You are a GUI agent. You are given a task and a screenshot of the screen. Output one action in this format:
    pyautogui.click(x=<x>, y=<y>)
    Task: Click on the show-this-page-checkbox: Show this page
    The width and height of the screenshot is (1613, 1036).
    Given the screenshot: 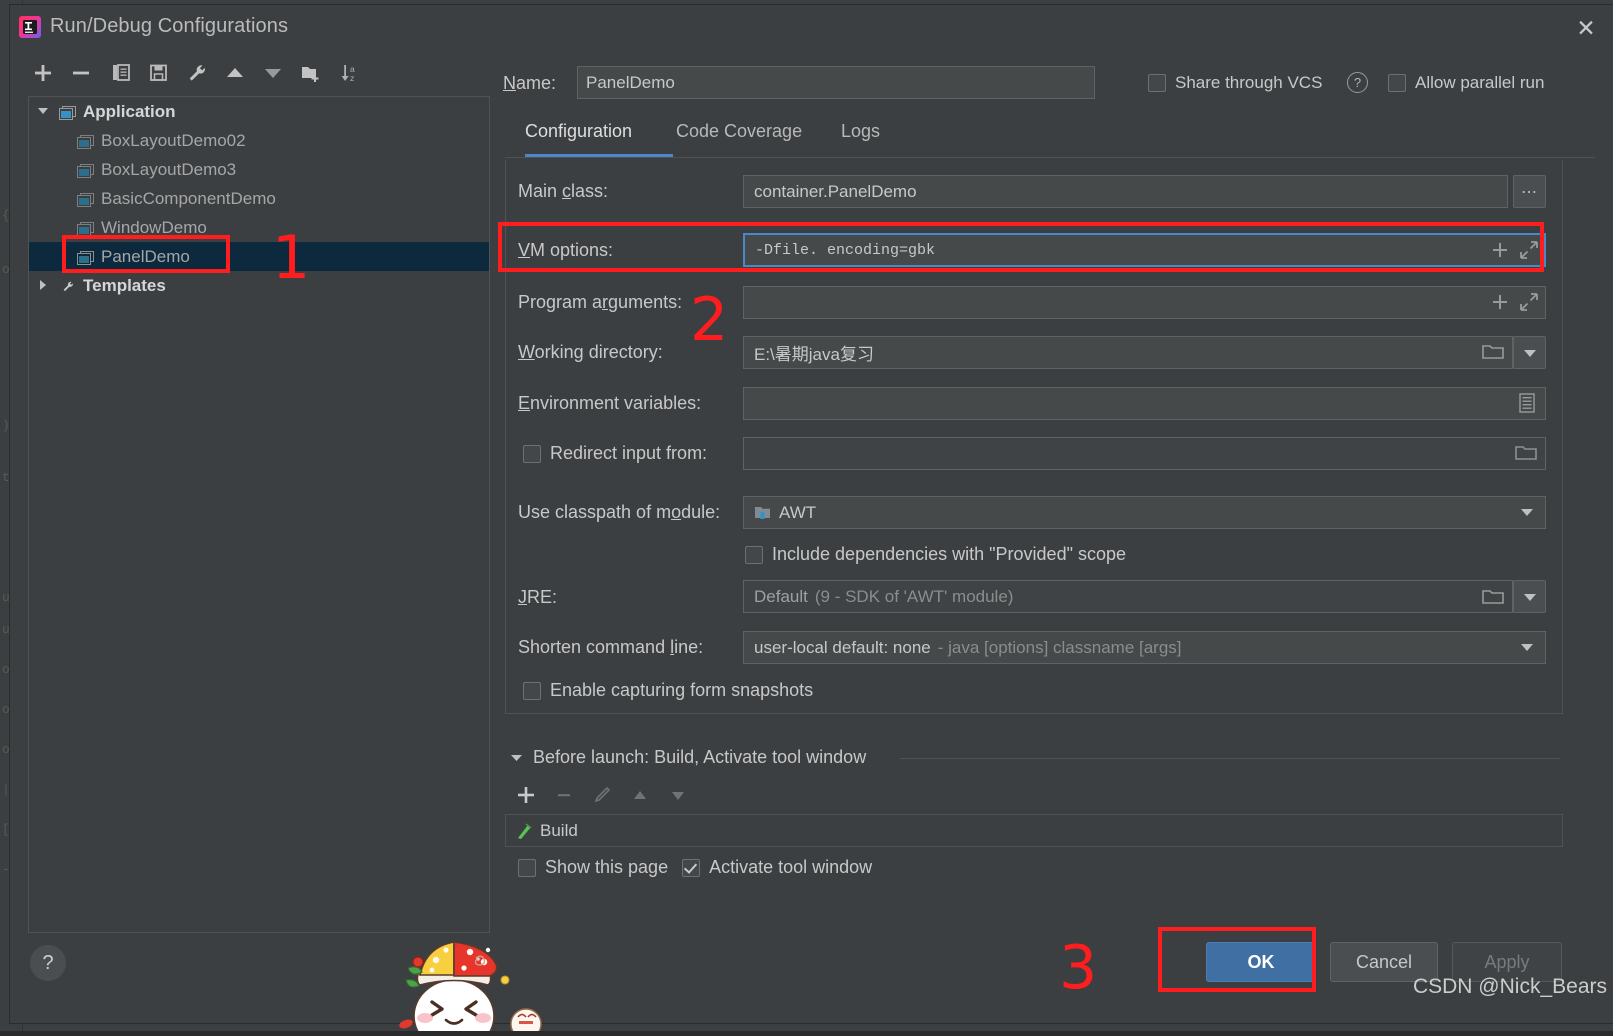 What is the action you would take?
    pyautogui.click(x=593, y=867)
    